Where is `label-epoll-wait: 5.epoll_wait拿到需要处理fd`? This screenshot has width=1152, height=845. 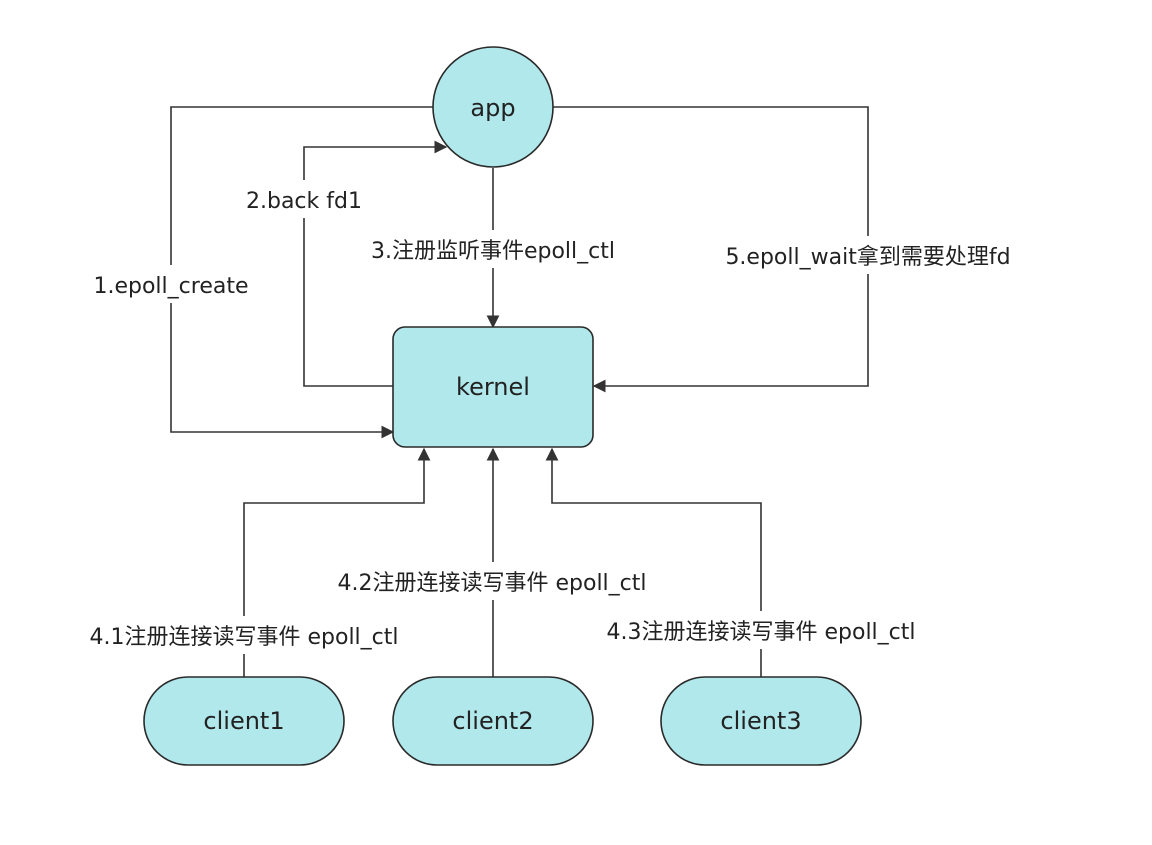
label-epoll-wait: 5.epoll_wait拿到需要处理fd is located at coordinates (867, 257).